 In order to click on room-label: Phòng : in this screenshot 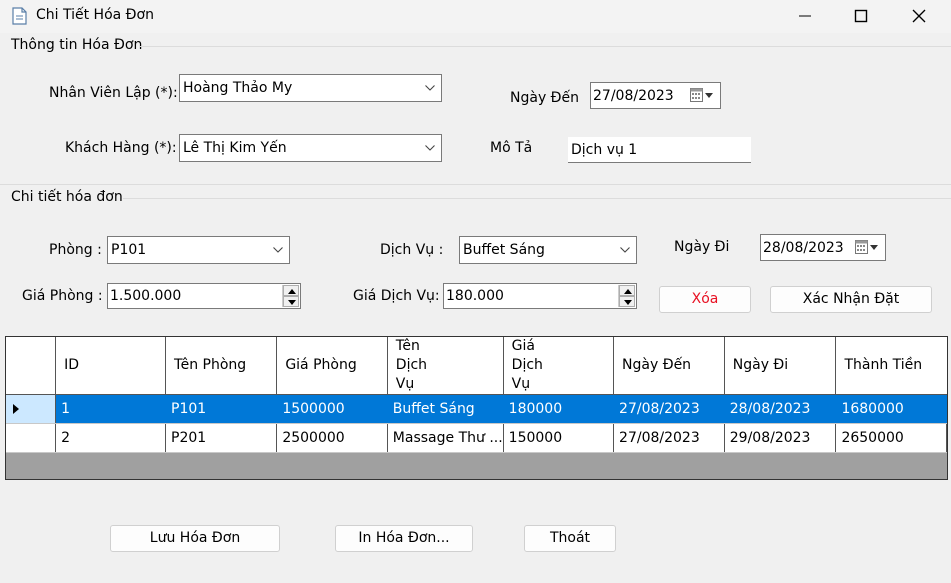, I will do `click(75, 250)`.